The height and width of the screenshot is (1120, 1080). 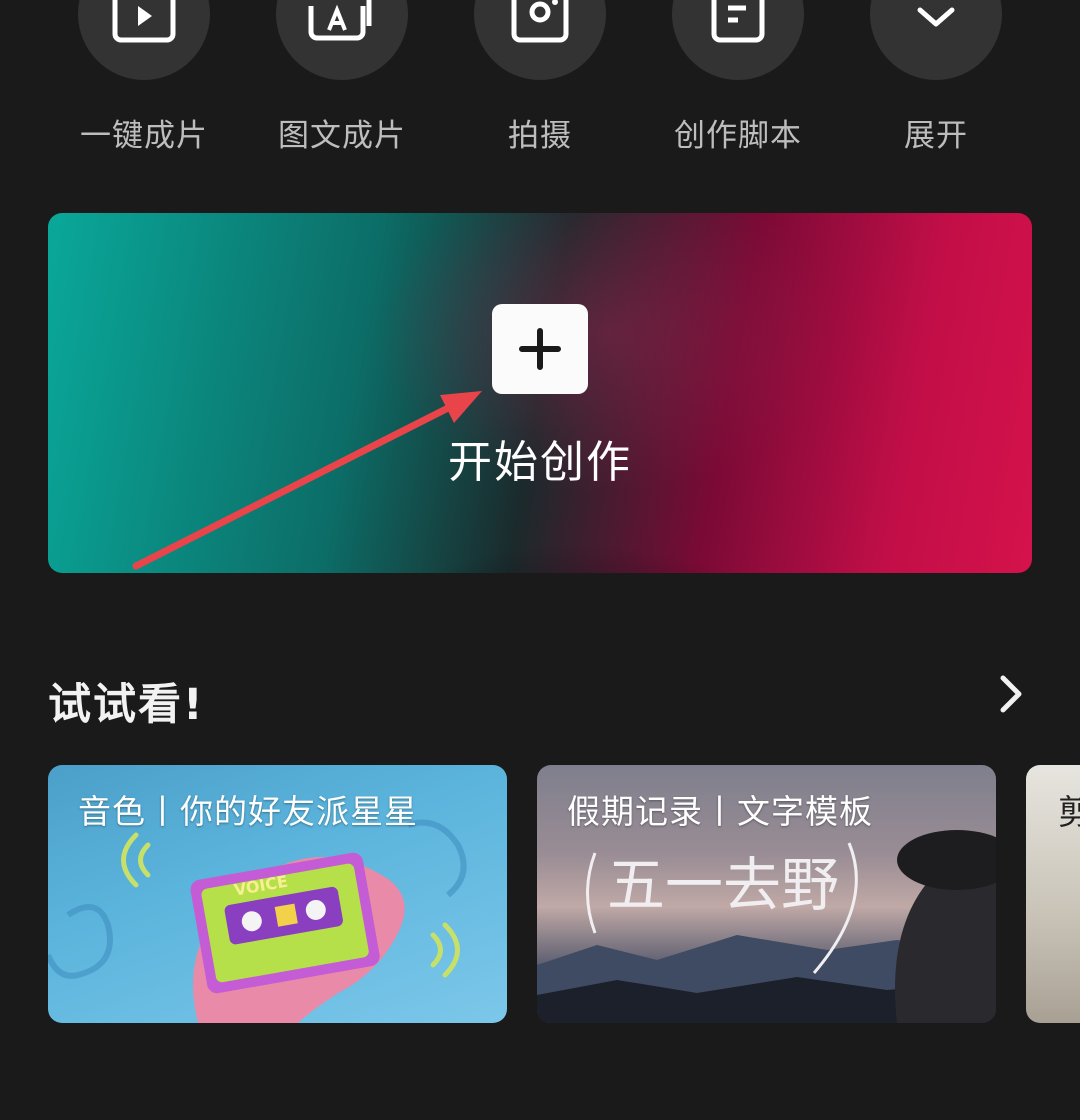 What do you see at coordinates (126, 705) in the screenshot?
I see `section-title: 试试看!` at bounding box center [126, 705].